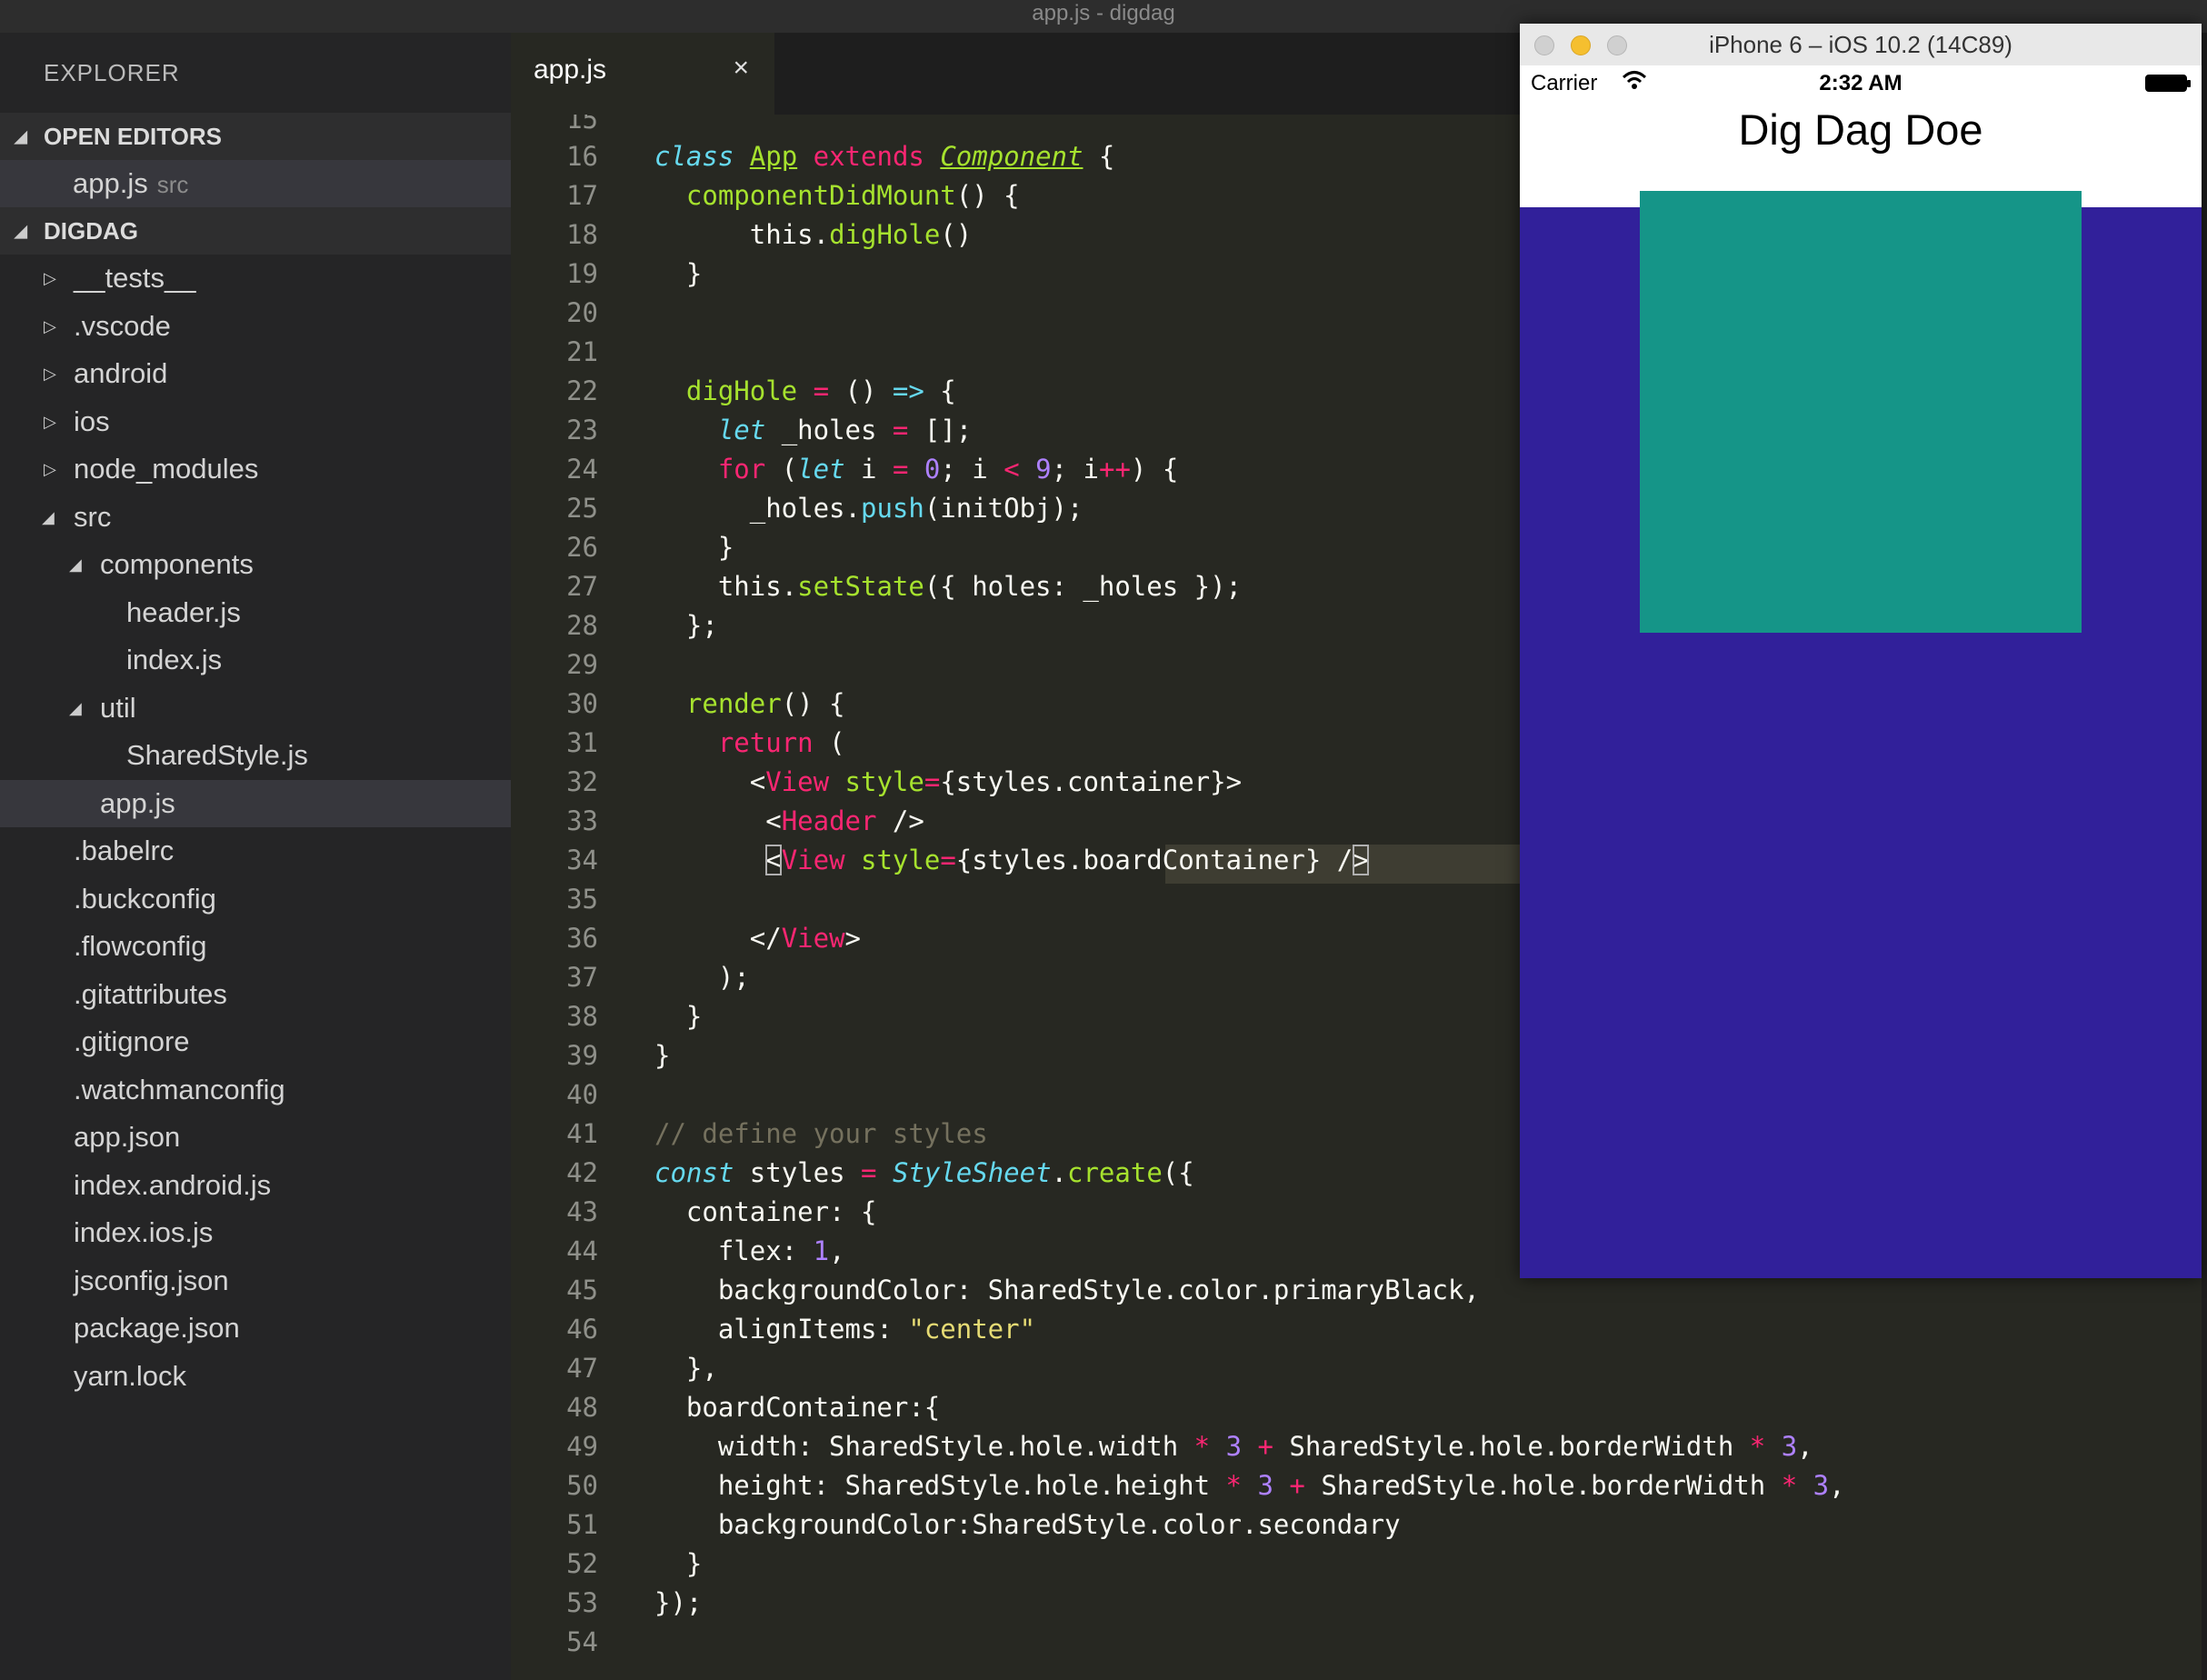 This screenshot has height=1680, width=2207. What do you see at coordinates (582, 235) in the screenshot?
I see `line-number: 18` at bounding box center [582, 235].